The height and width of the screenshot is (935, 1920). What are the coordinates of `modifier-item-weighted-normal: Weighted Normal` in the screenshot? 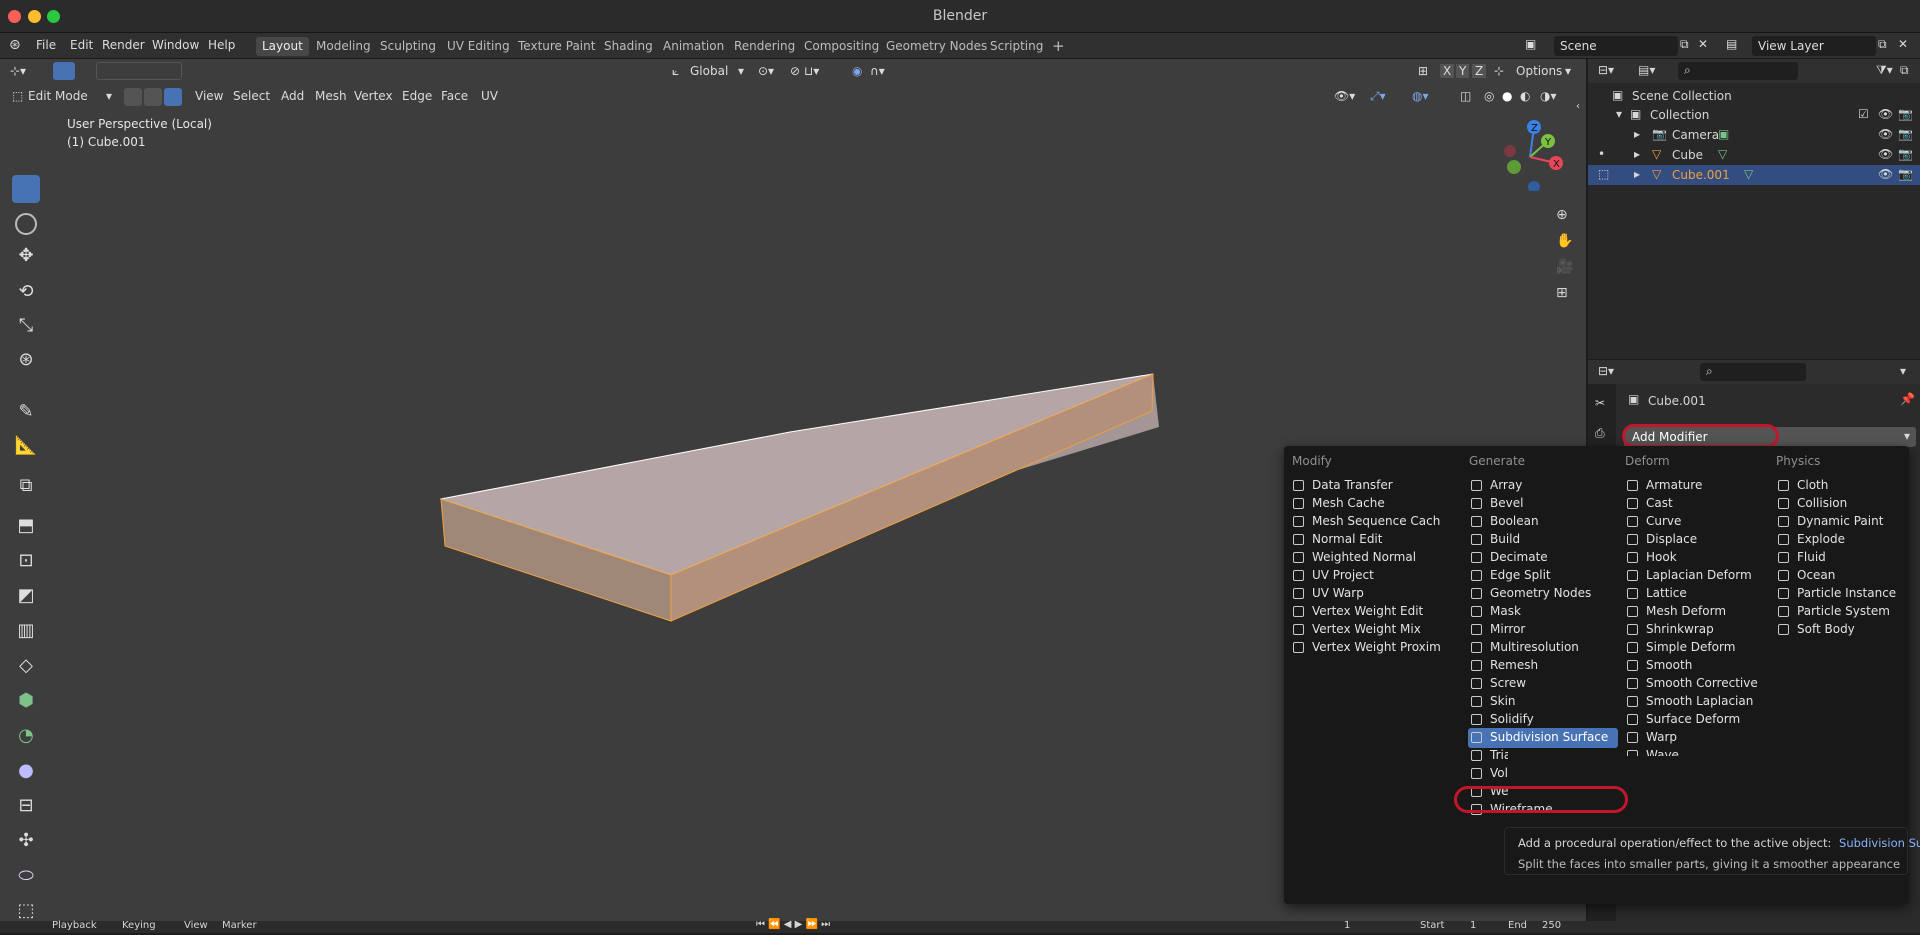 It's located at (1365, 558).